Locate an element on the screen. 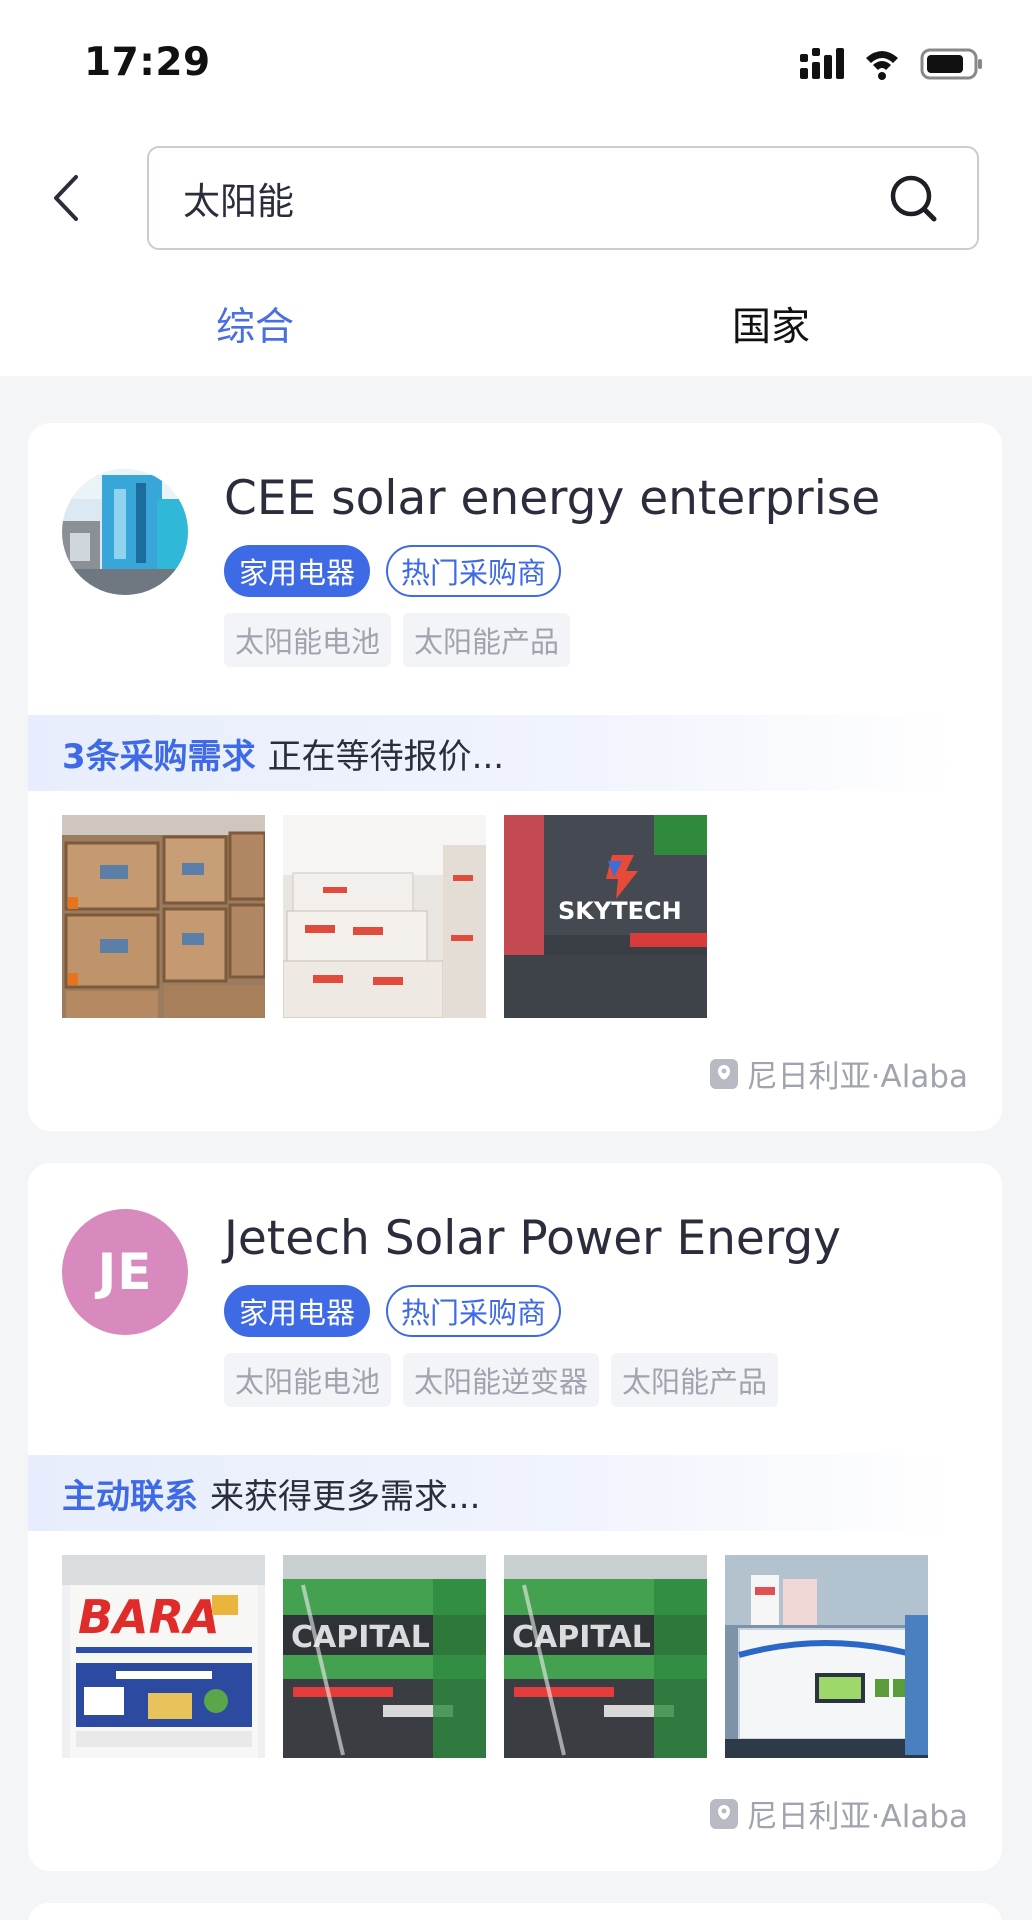  battery-icon is located at coordinates (951, 64).